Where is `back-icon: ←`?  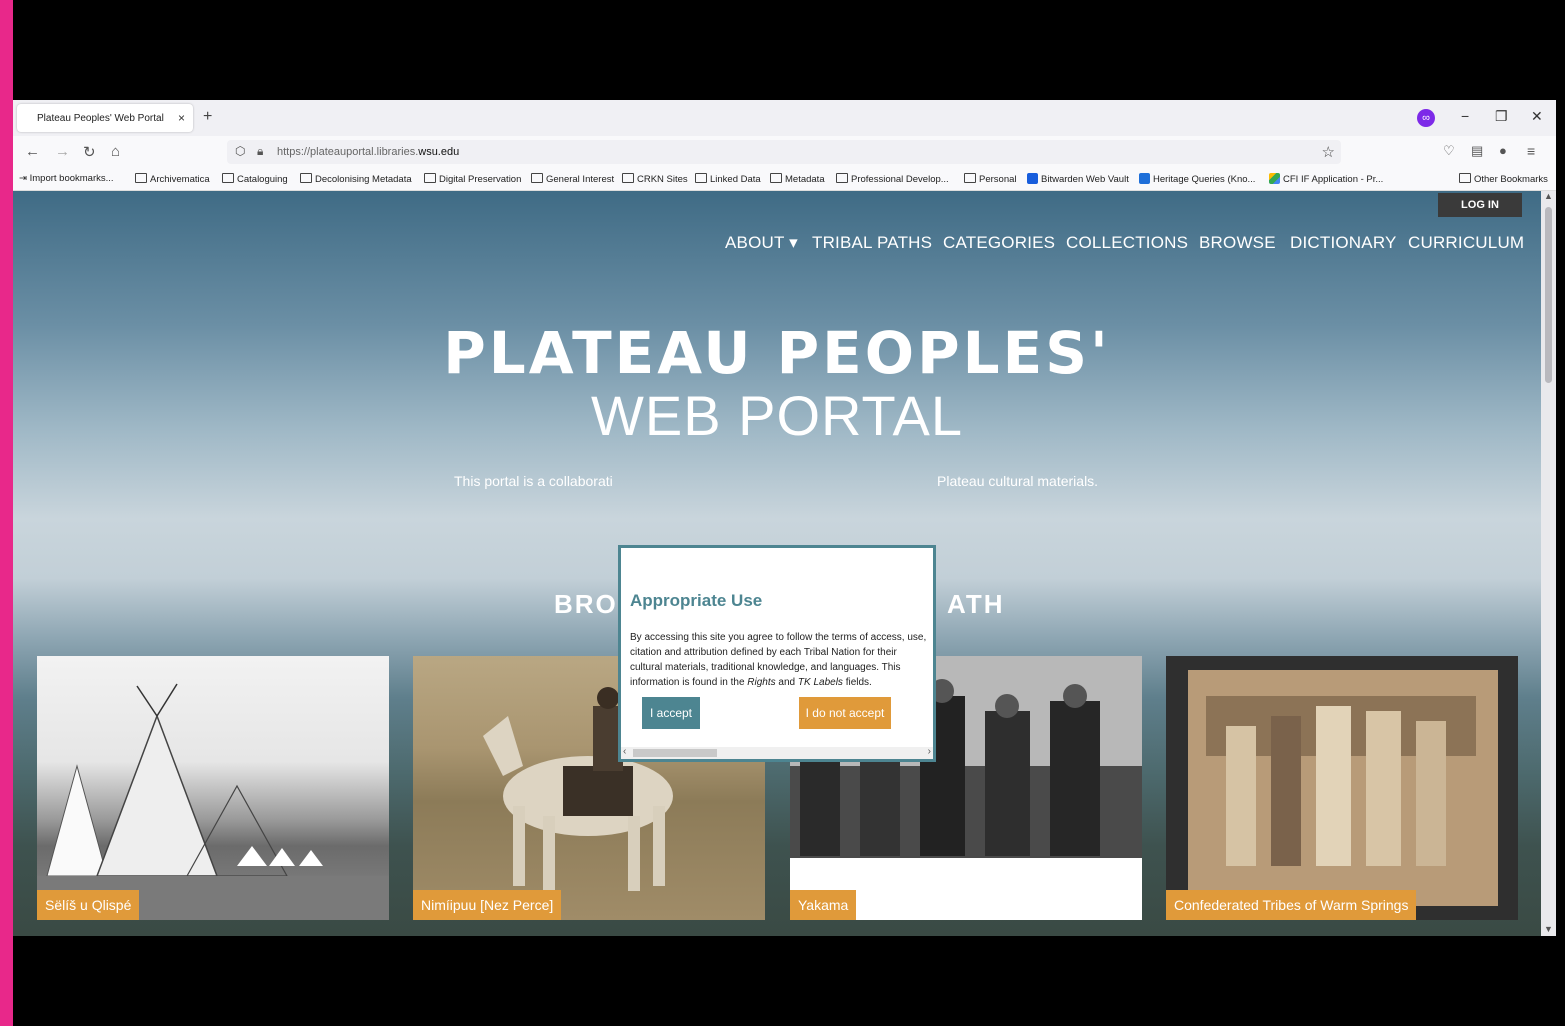
back-icon: ← is located at coordinates (32, 151).